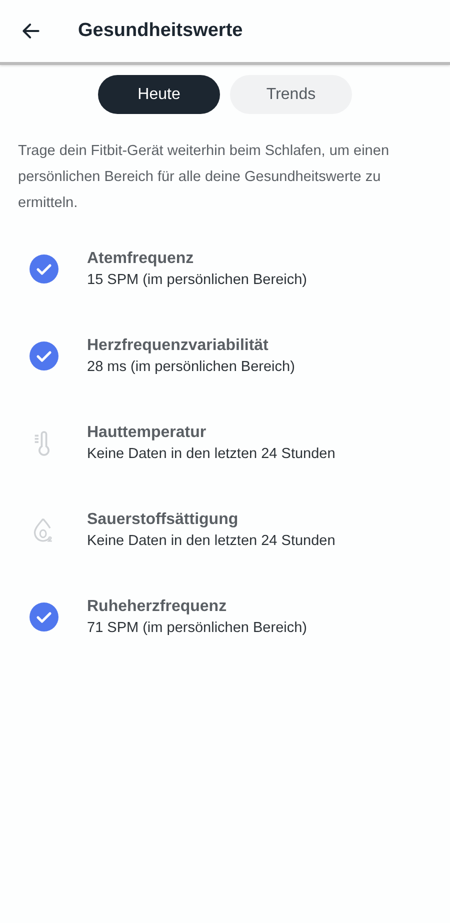 Image resolution: width=450 pixels, height=923 pixels. What do you see at coordinates (157, 607) in the screenshot?
I see `metric-name: Ruheherzfrequenz` at bounding box center [157, 607].